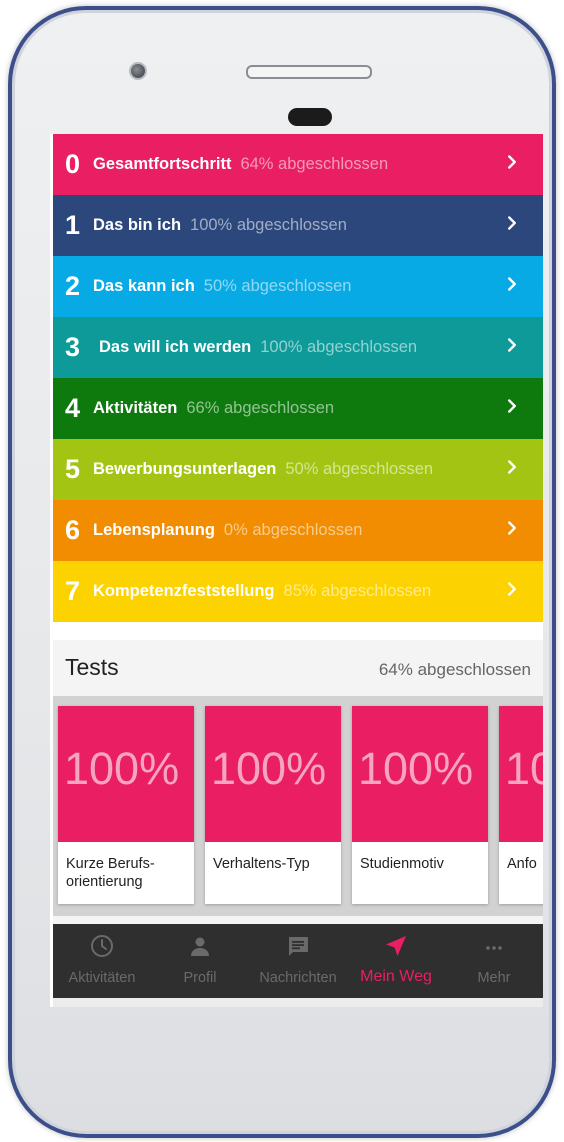 This screenshot has width=564, height=1142. I want to click on progress-row-das-kann-ich: 2 Das kann ich 50% abgeschlossen, so click(298, 286).